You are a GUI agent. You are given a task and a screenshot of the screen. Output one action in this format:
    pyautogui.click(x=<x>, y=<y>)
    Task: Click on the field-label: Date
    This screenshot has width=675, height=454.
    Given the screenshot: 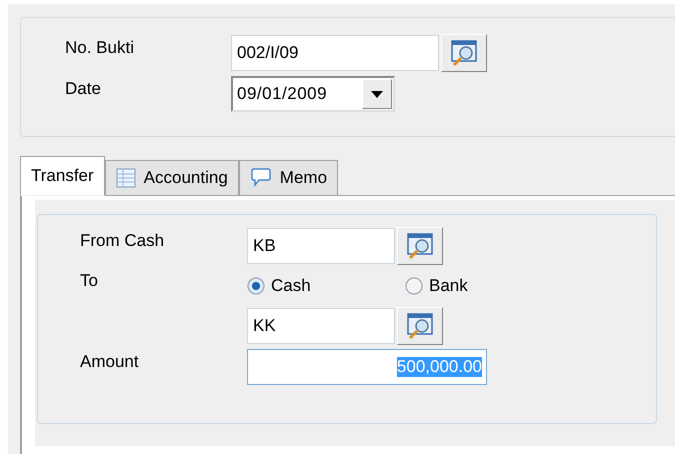 What is the action you would take?
    pyautogui.click(x=83, y=89)
    